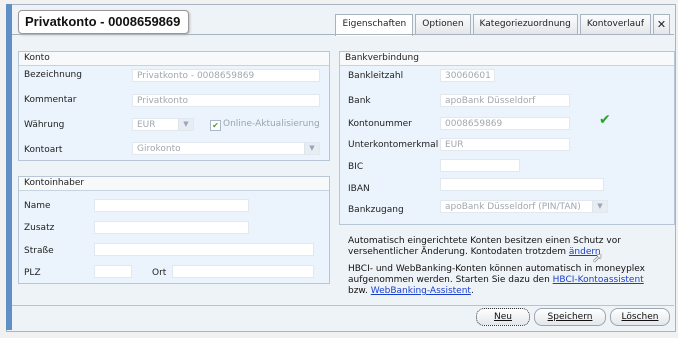  Describe the element at coordinates (243, 271) in the screenshot. I see `ort-field` at that location.